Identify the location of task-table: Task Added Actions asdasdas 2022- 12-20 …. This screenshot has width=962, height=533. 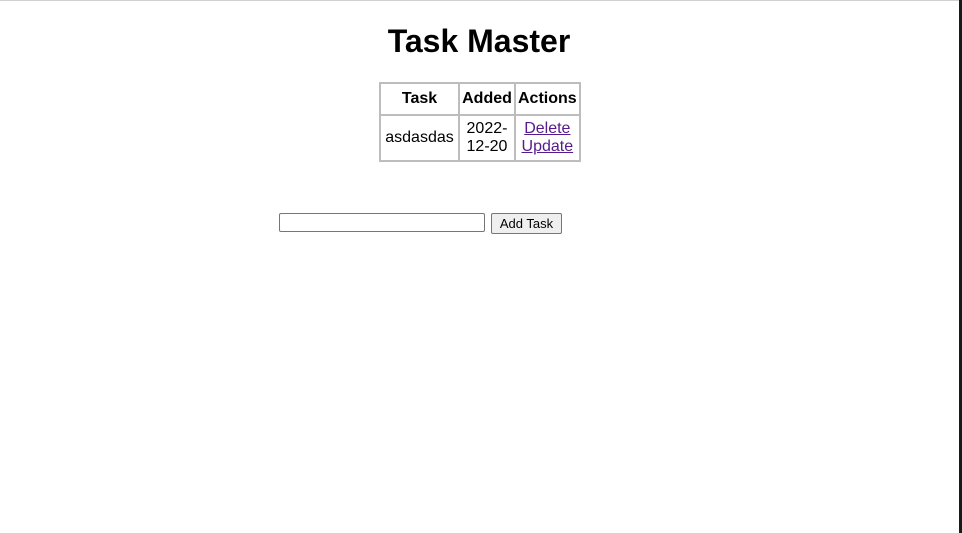
(480, 122).